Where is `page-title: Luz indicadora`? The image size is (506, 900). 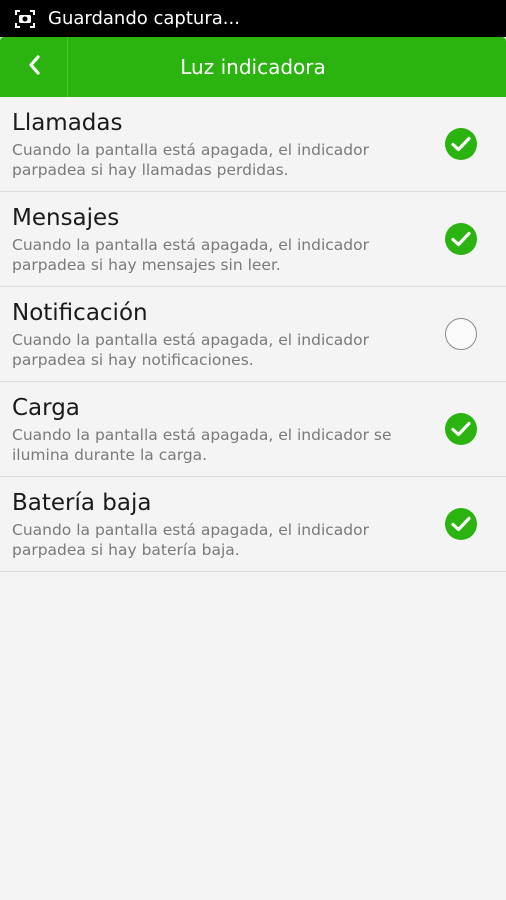
page-title: Luz indicadora is located at coordinates (253, 67).